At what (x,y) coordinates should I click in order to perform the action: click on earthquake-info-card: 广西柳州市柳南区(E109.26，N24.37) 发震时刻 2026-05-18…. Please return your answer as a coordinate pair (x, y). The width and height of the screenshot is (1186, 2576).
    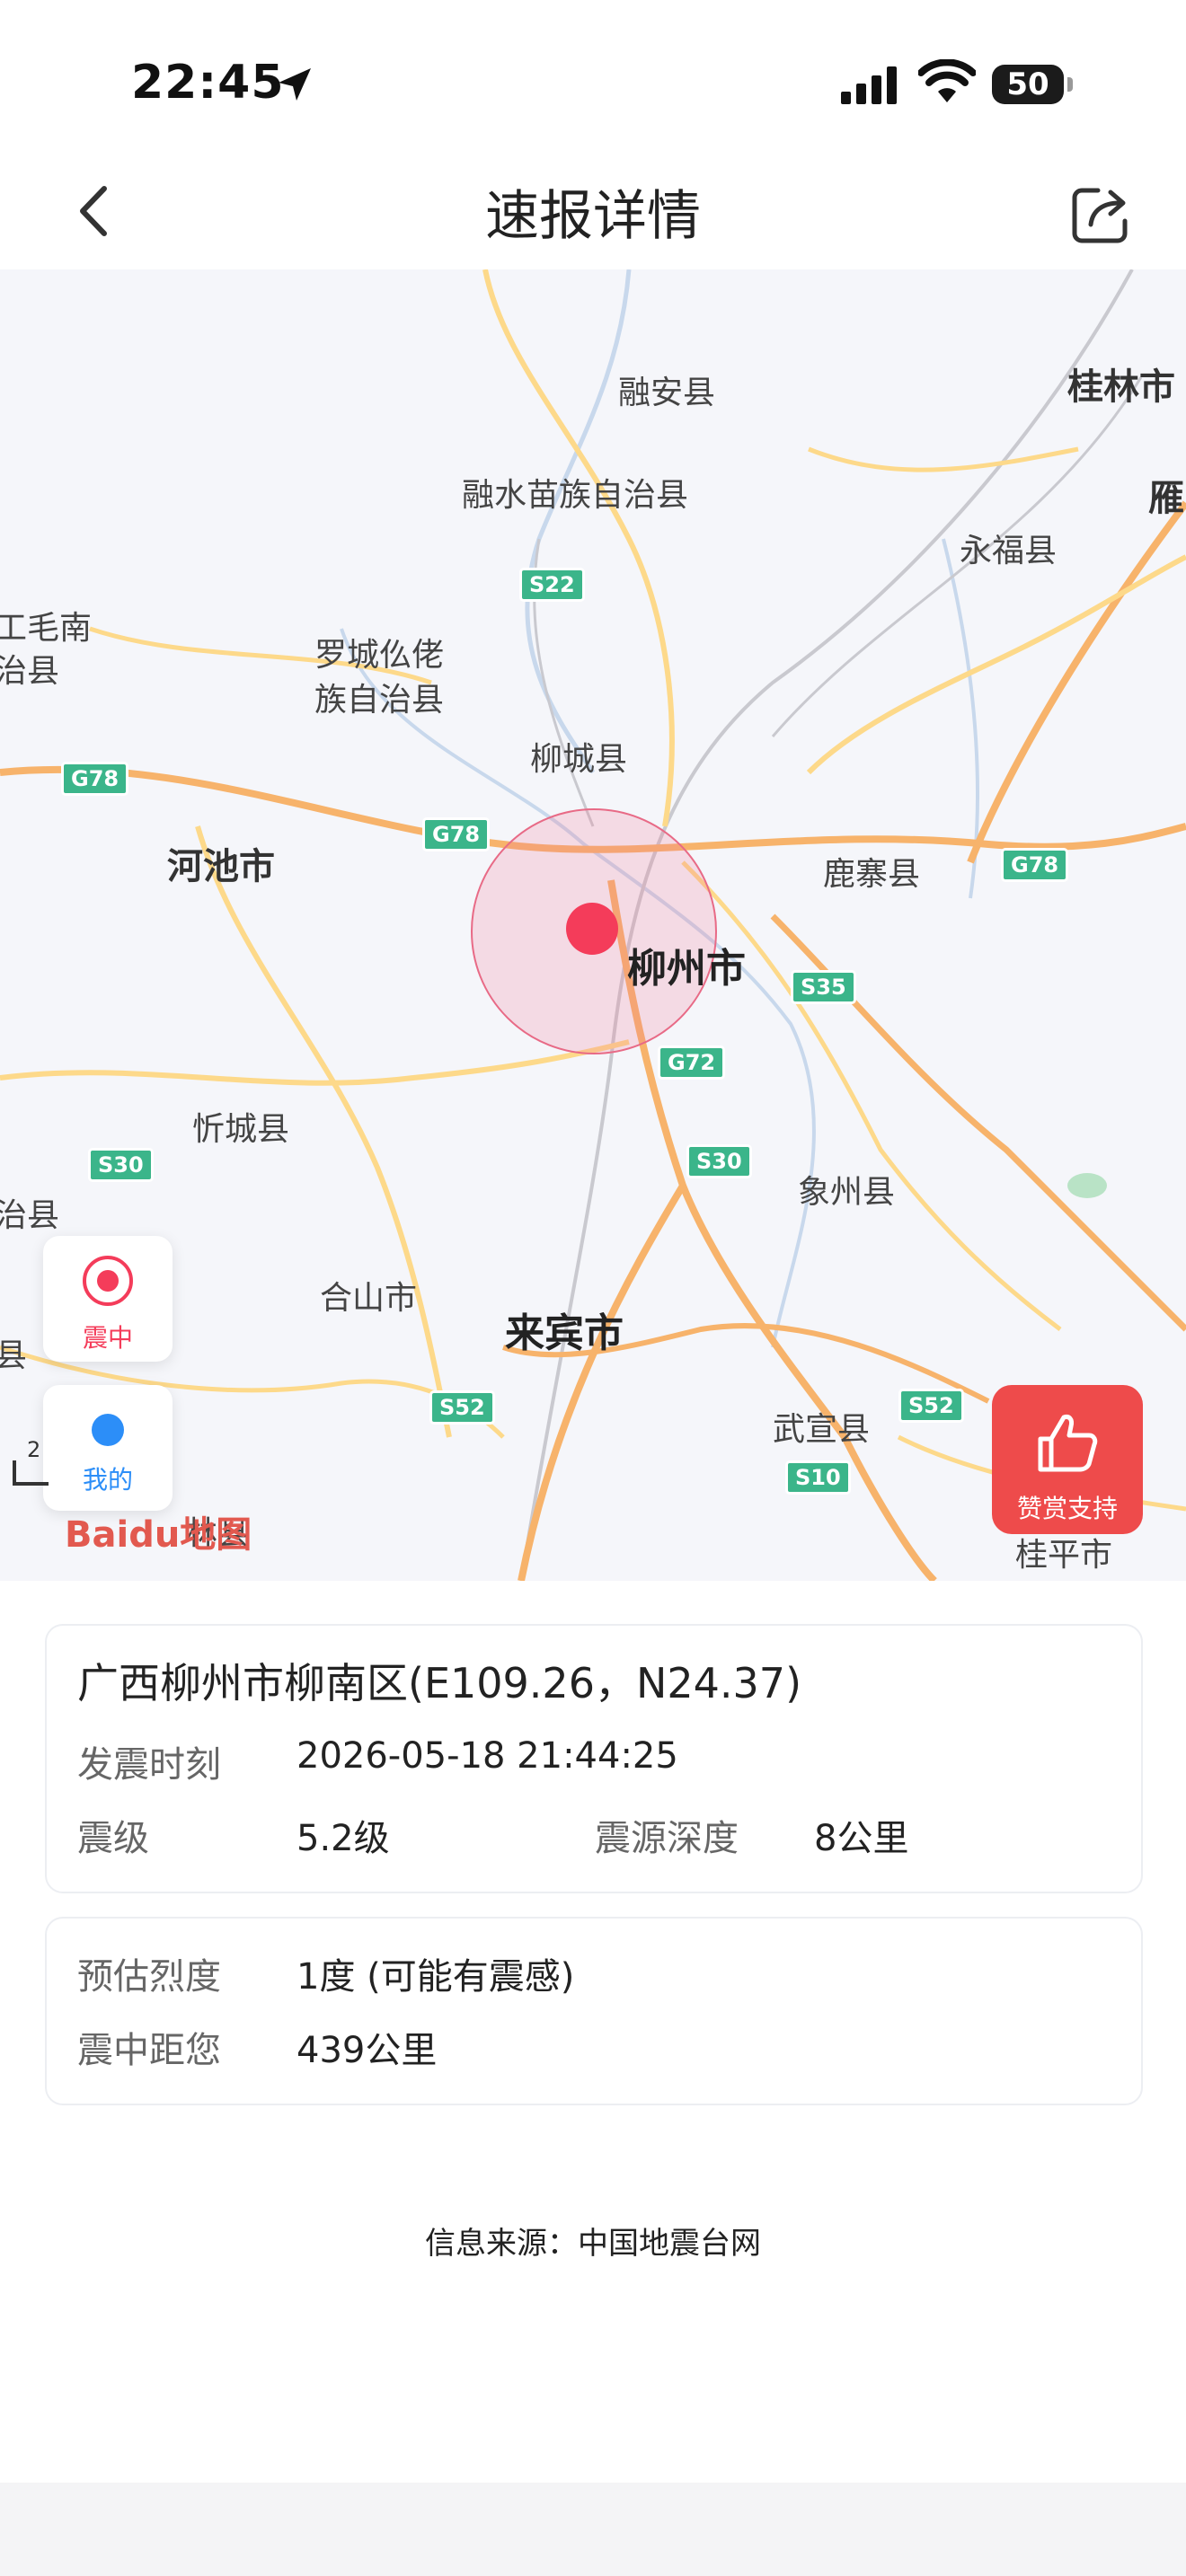
    Looking at the image, I should click on (594, 1758).